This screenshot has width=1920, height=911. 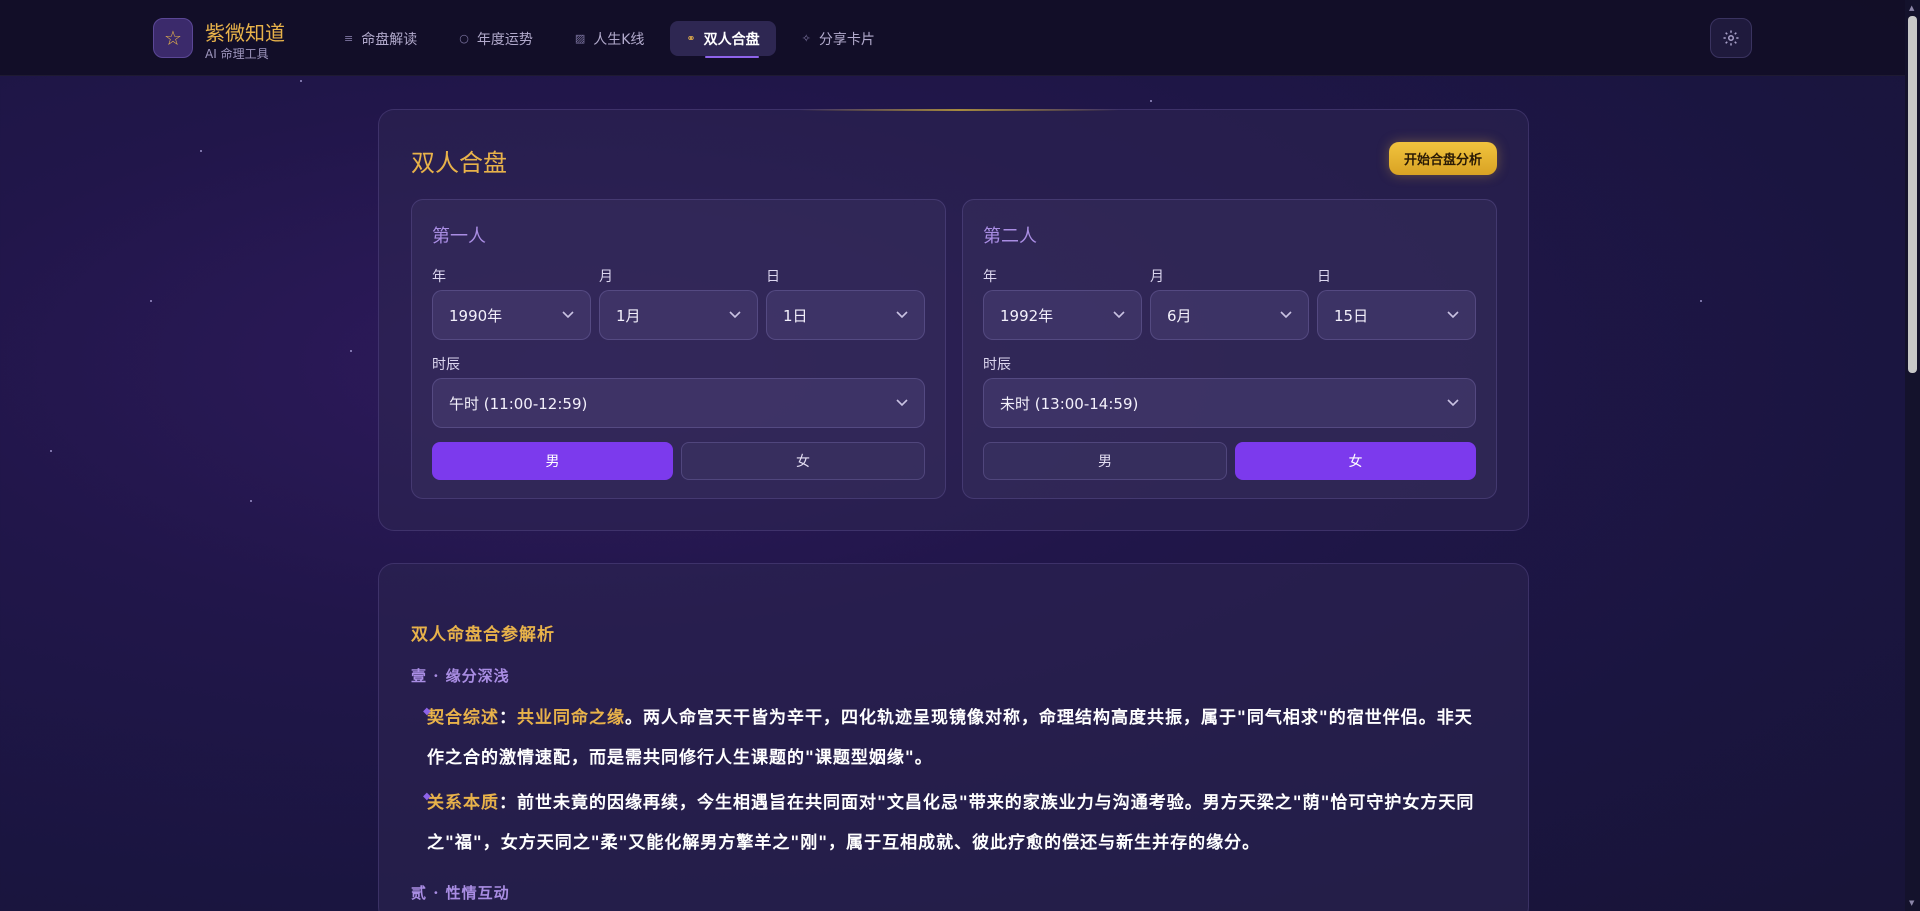 I want to click on person2-title: 第二人, so click(x=1010, y=236).